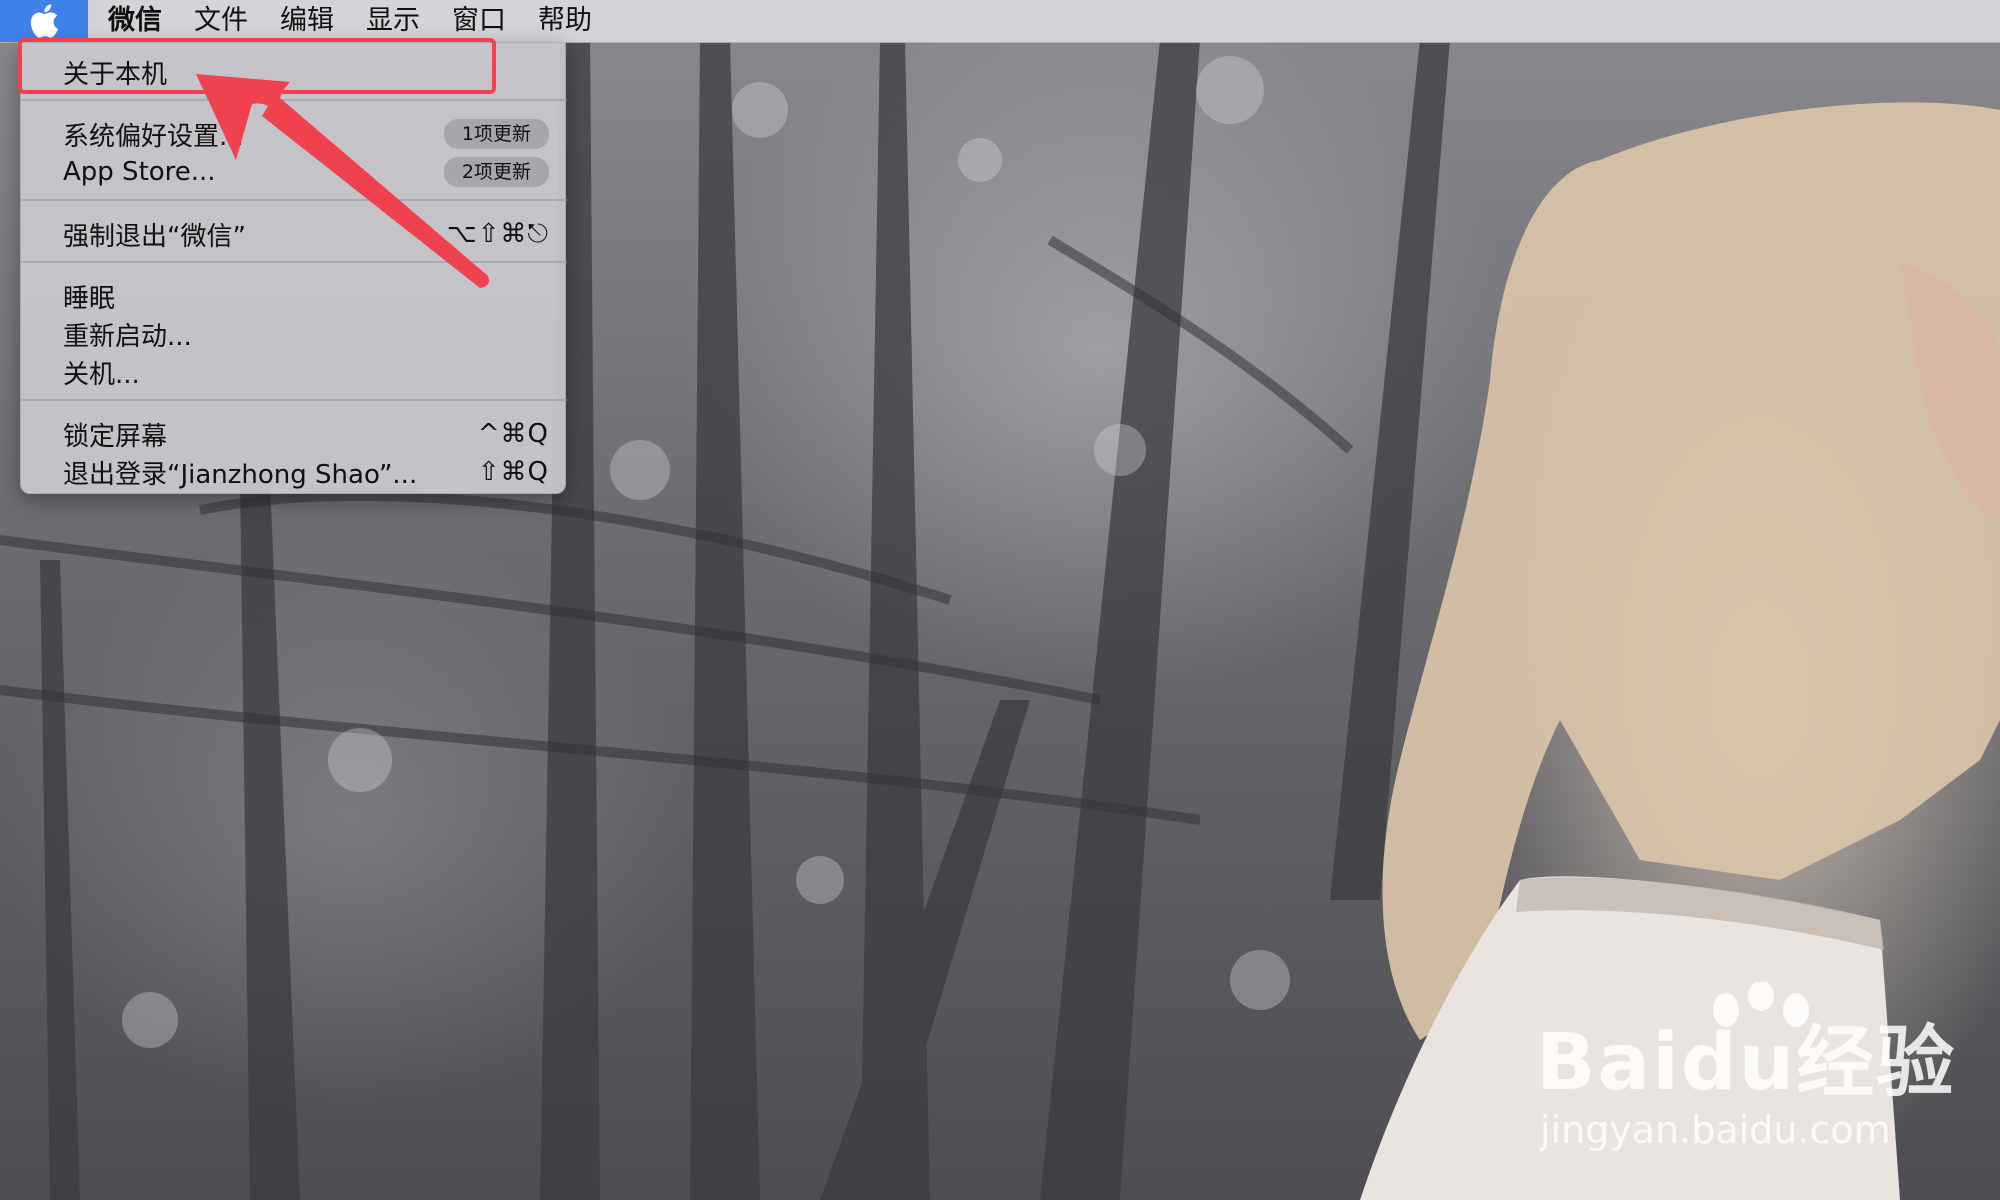  I want to click on baidu-jingyan-watermark: Baidu经验 jingyan.baidu.com, so click(1756, 1076).